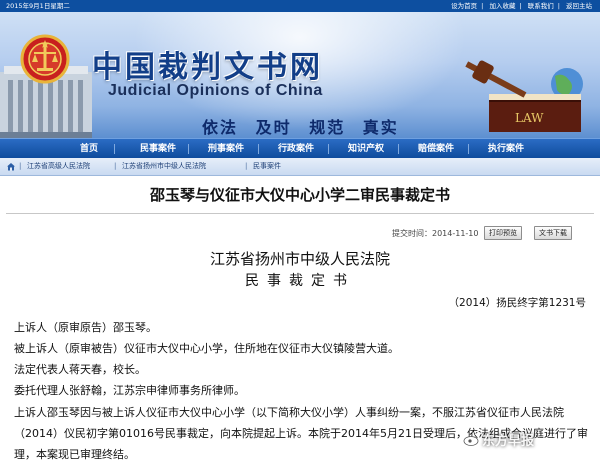 The image size is (600, 465). I want to click on main-nav: 首页 民事案件 刑事案件 行政案件 知识产权 赔偿案件 执行案件, so click(300, 148).